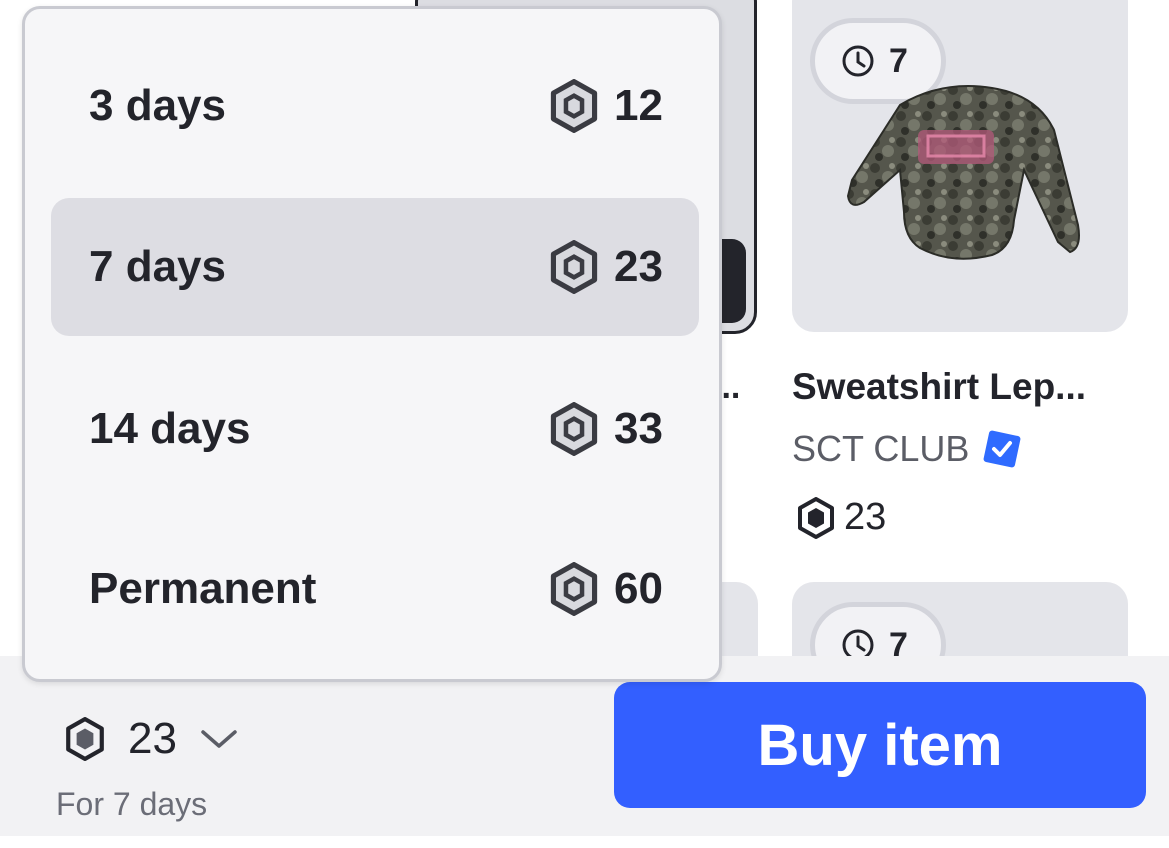  What do you see at coordinates (375, 429) in the screenshot?
I see `option-14-days: 14 days 33` at bounding box center [375, 429].